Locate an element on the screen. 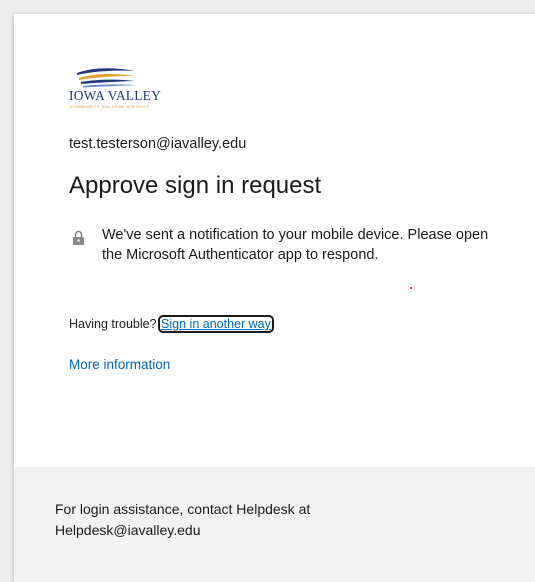  more-information-link: More information is located at coordinates (119, 364).